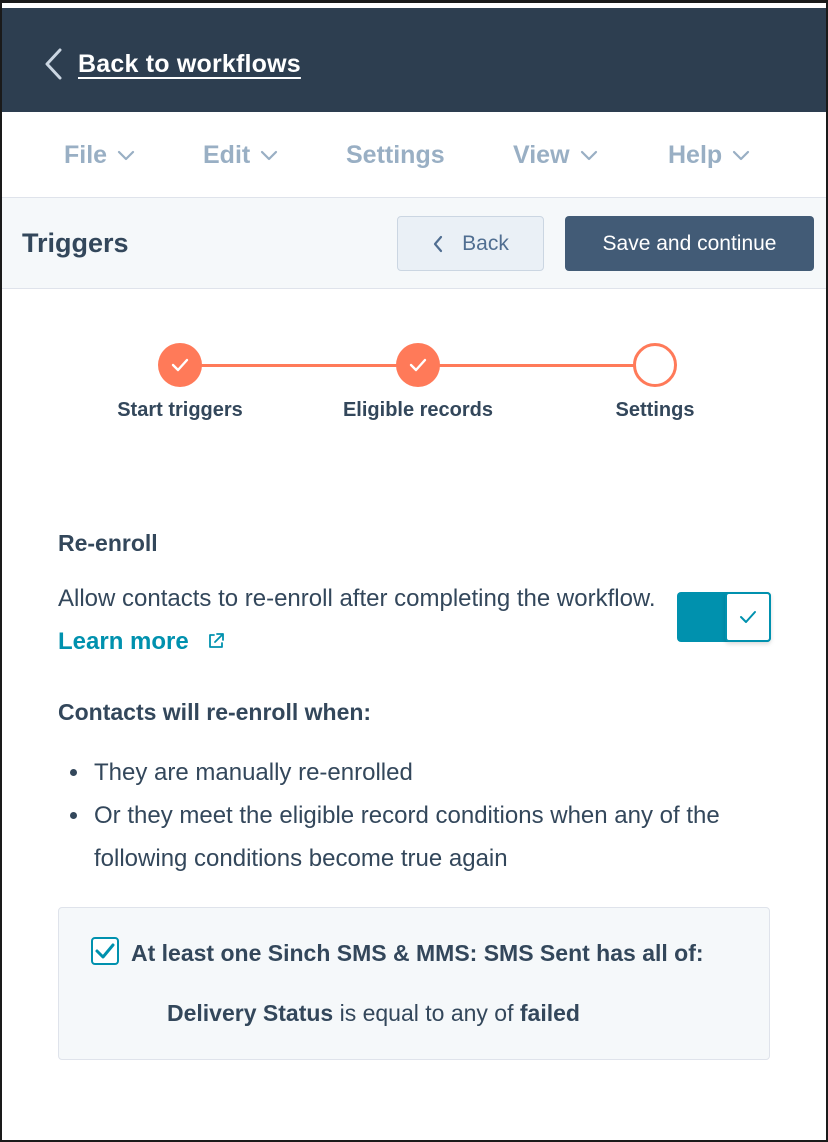 This screenshot has width=828, height=1142. Describe the element at coordinates (250, 1013) in the screenshot. I see `condition-property: Delivery Status` at that location.